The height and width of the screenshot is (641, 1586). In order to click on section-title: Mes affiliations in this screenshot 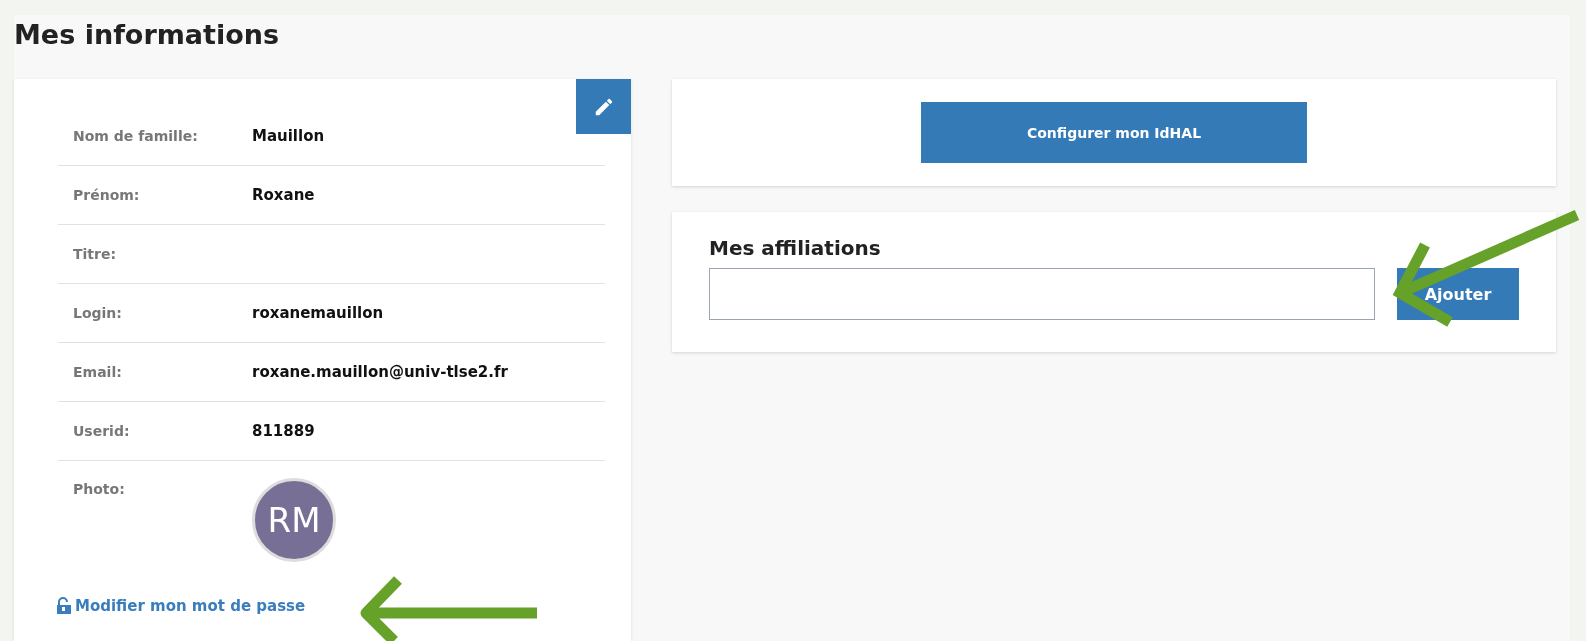, I will do `click(795, 248)`.